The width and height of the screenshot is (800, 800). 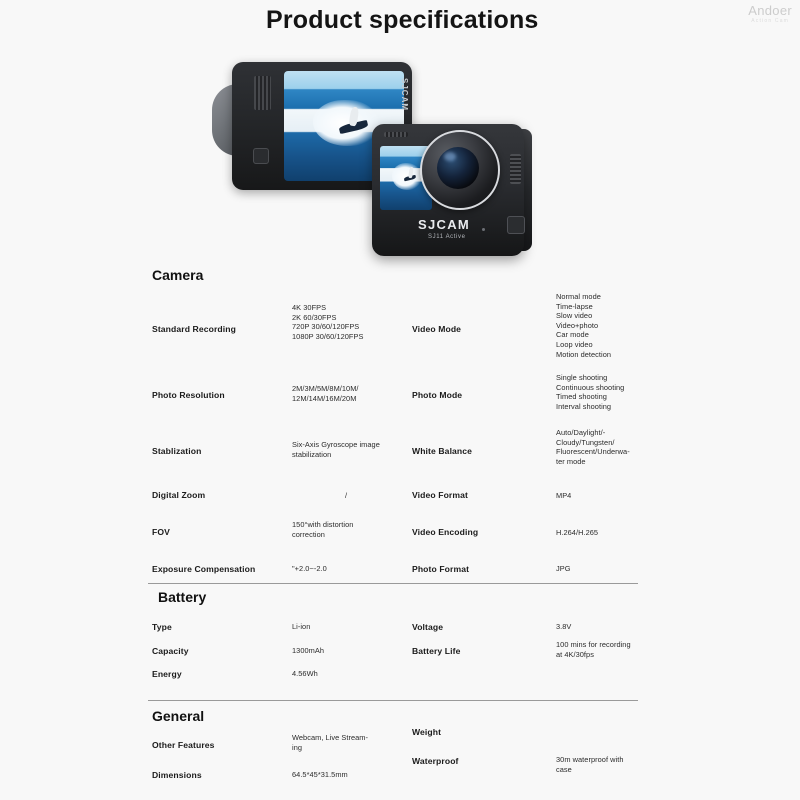 What do you see at coordinates (167, 674) in the screenshot?
I see `spec-label-energy: Energy` at bounding box center [167, 674].